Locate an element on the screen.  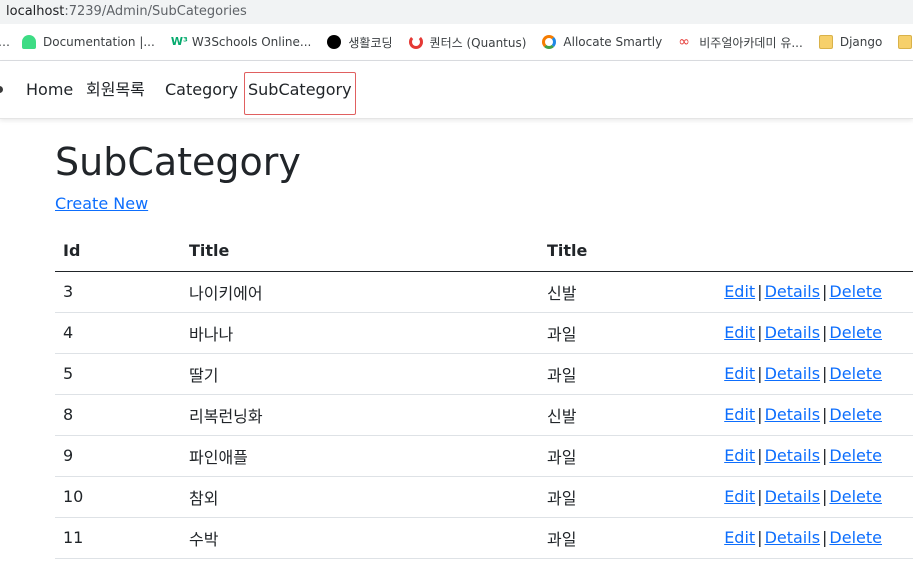
cell-id: 3 is located at coordinates (118, 292).